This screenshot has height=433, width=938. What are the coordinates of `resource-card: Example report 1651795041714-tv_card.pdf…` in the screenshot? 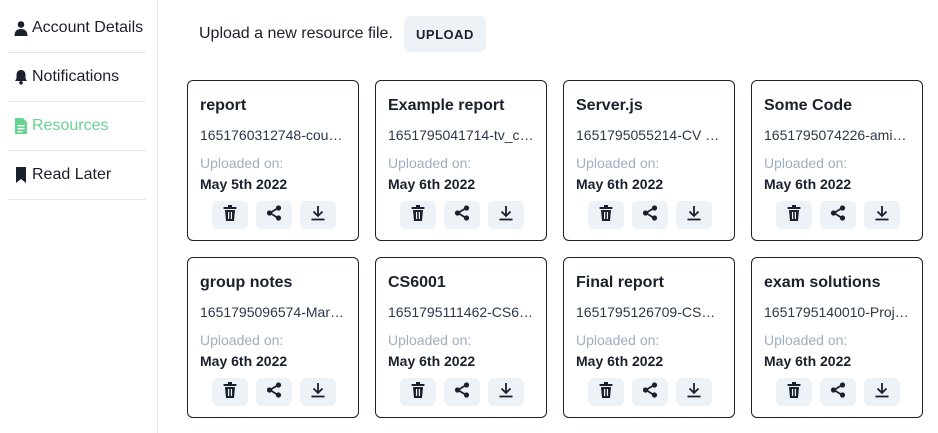 It's located at (461, 160).